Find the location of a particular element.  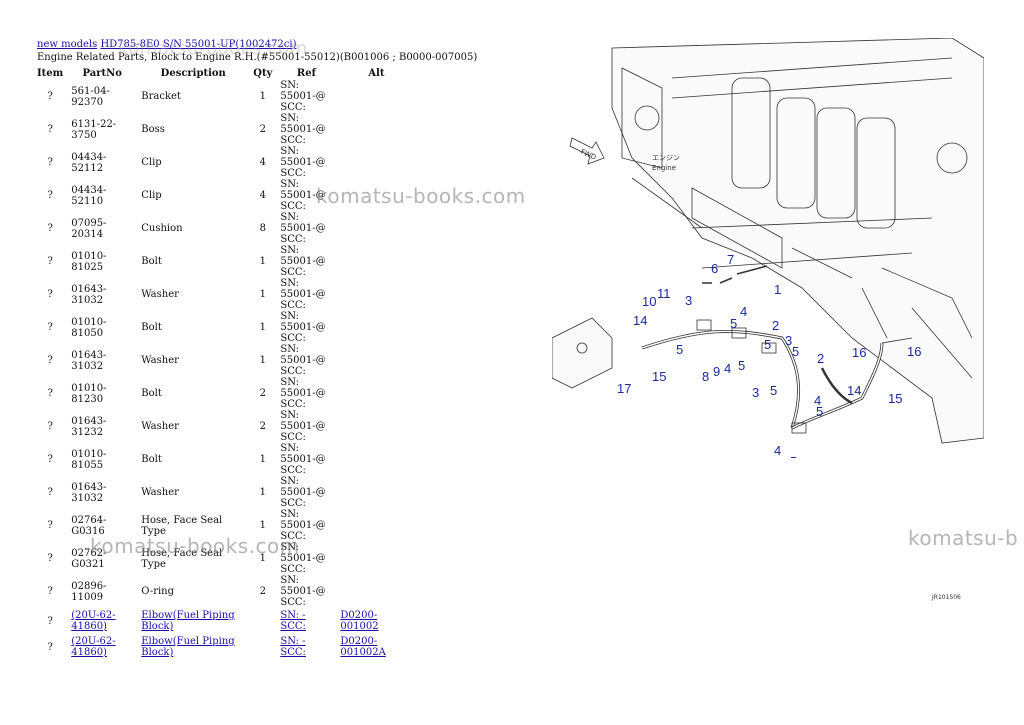

partno-cell: 07095-20314 is located at coordinates (89, 228).